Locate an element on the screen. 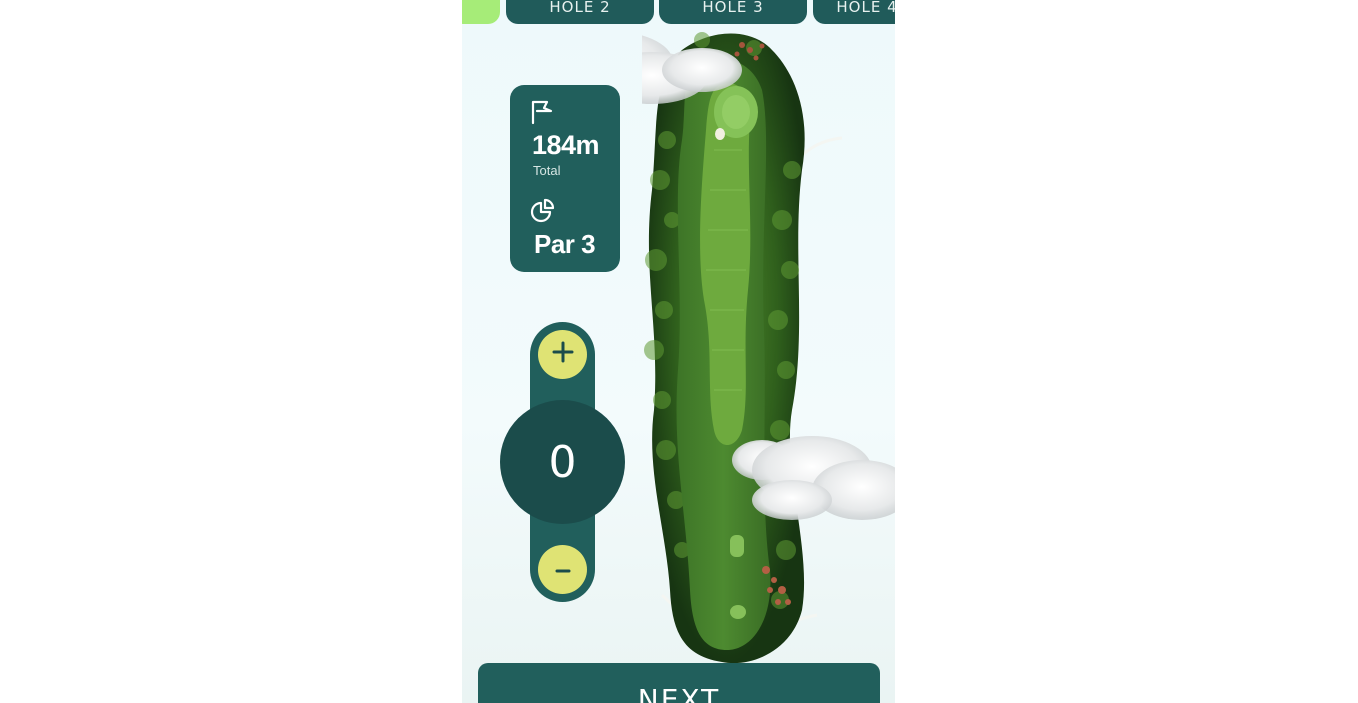 The image size is (1358, 703). pie-chart-icon is located at coordinates (543, 213).